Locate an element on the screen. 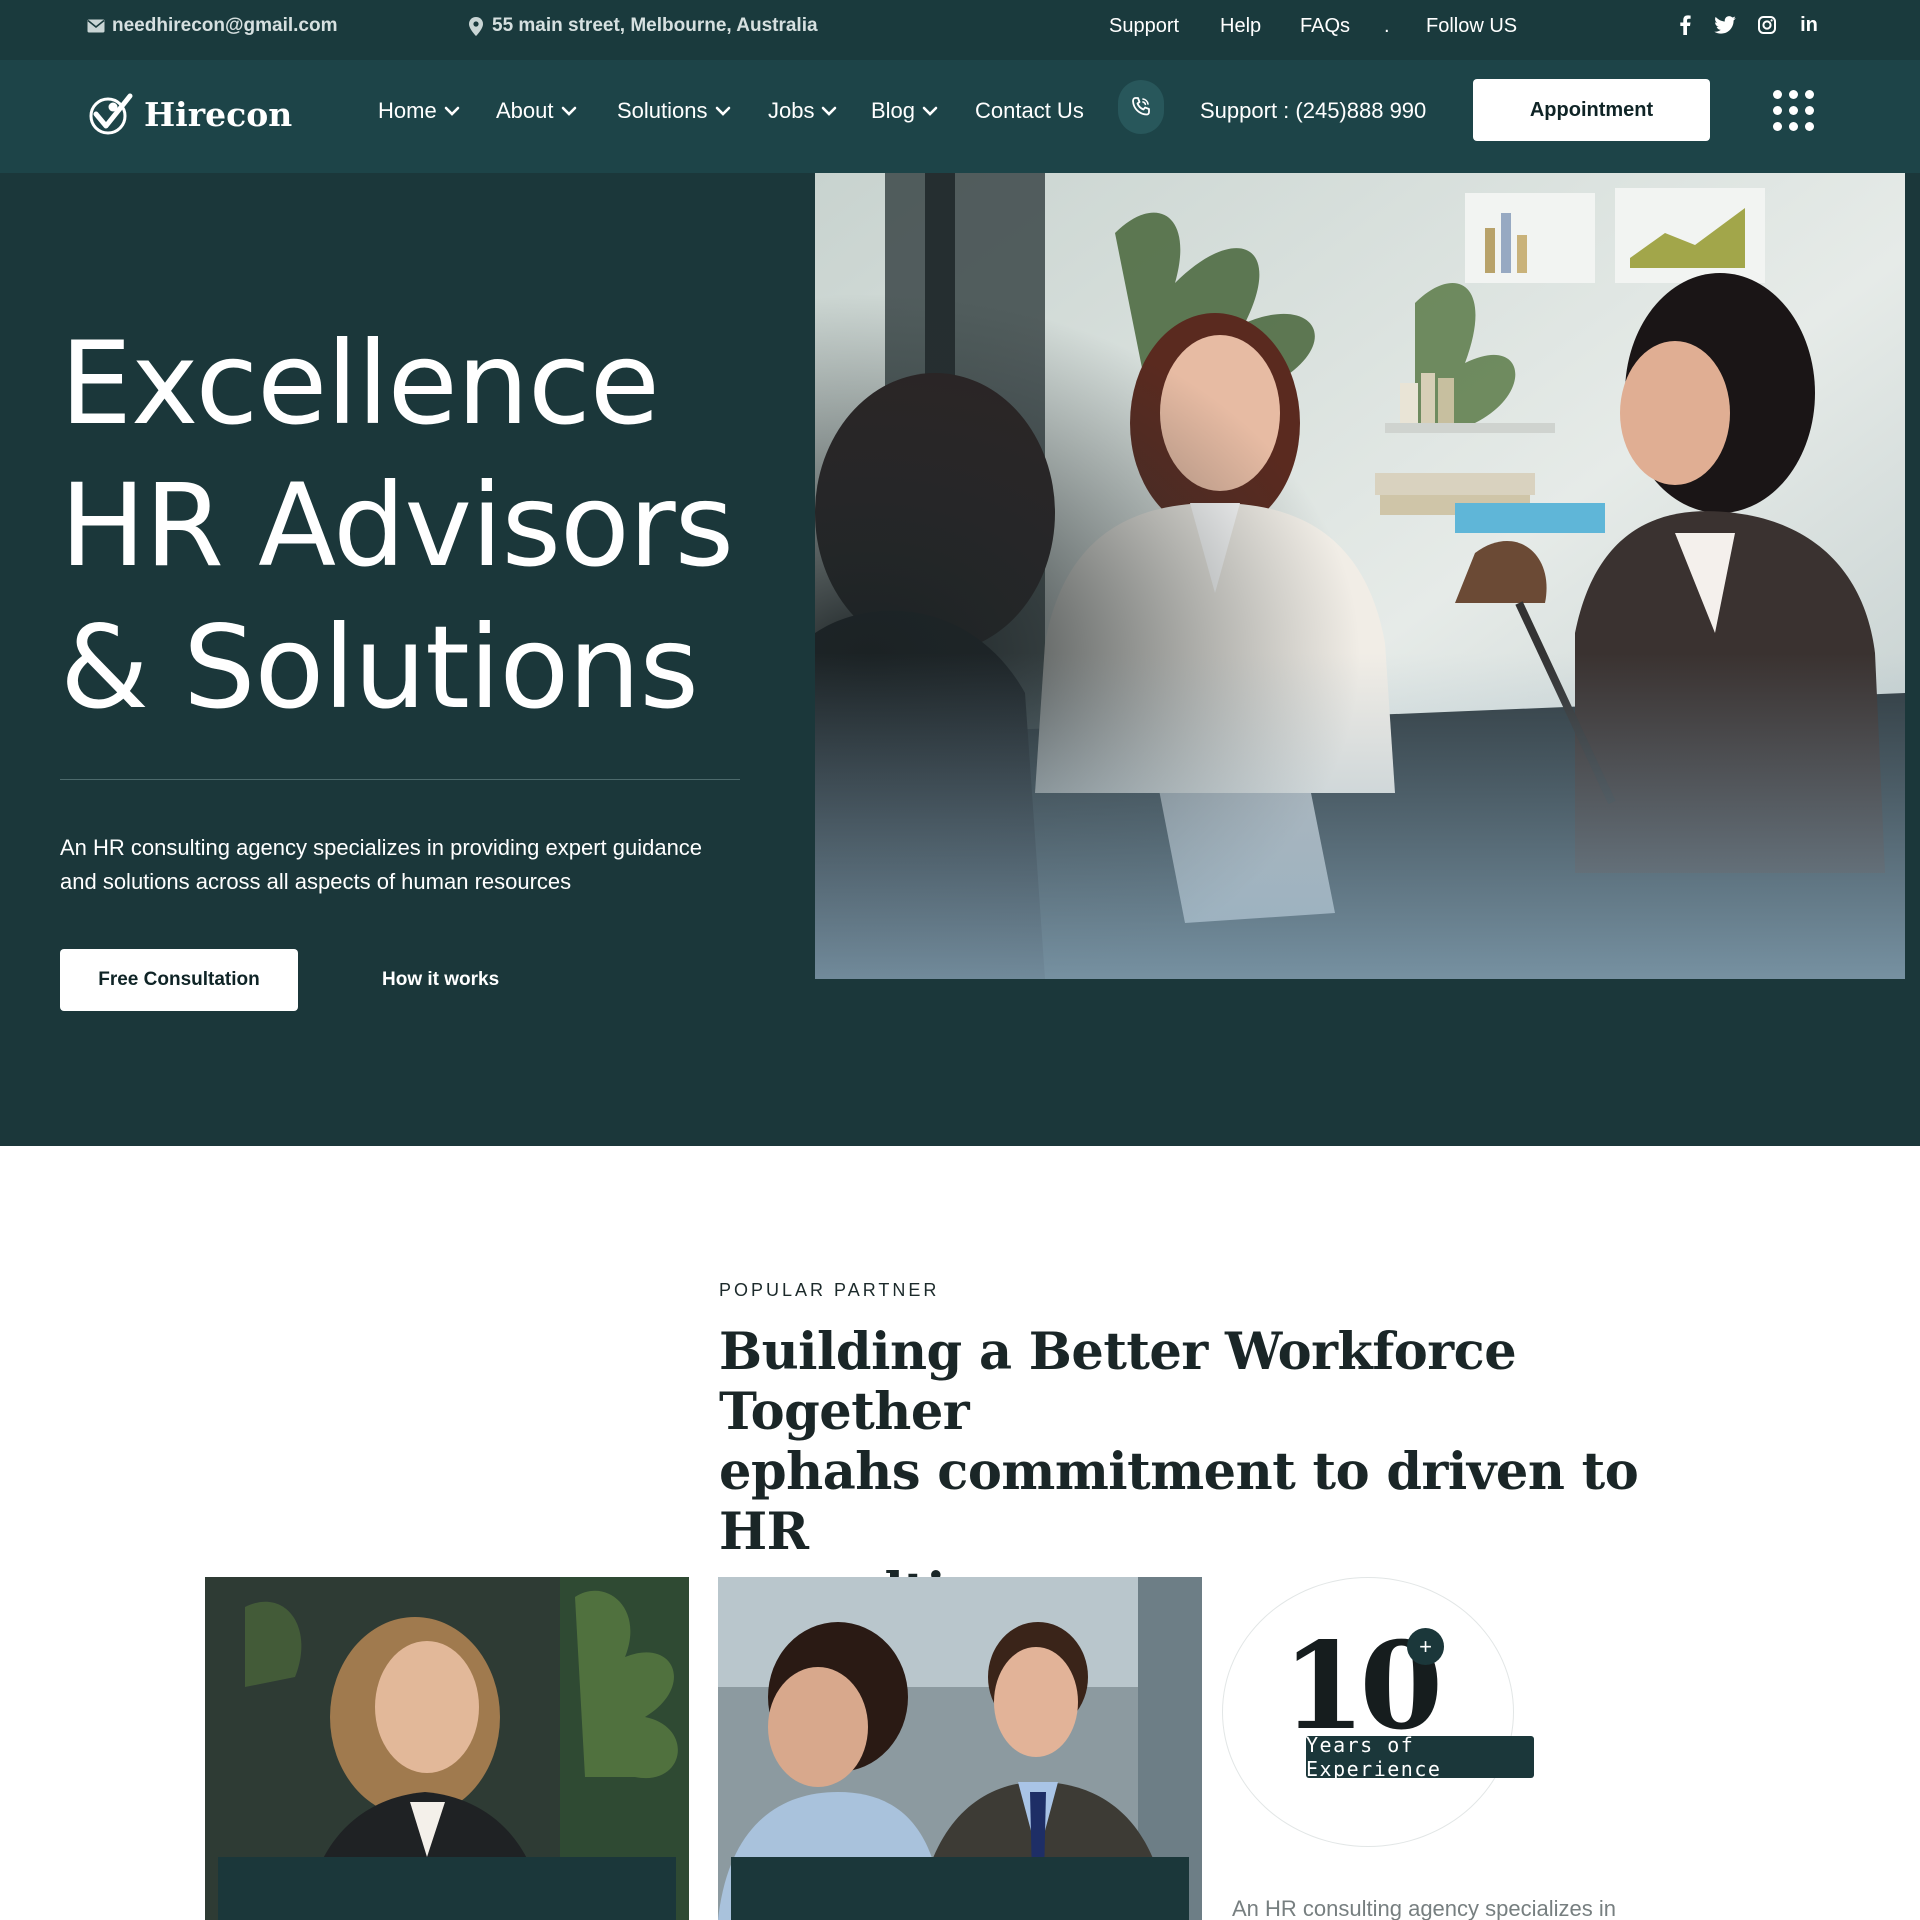 The image size is (1920, 1920). address-text: 55 main street, Melbourne, Australia is located at coordinates (655, 25).